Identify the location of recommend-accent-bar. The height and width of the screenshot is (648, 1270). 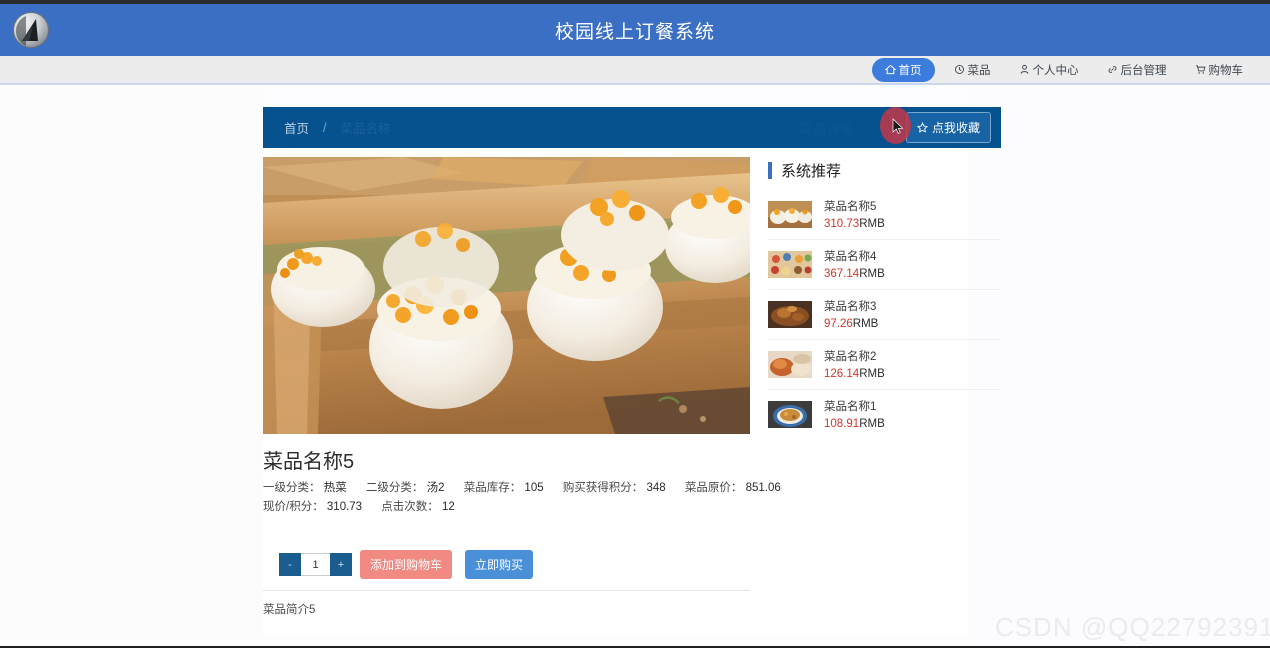
(770, 170).